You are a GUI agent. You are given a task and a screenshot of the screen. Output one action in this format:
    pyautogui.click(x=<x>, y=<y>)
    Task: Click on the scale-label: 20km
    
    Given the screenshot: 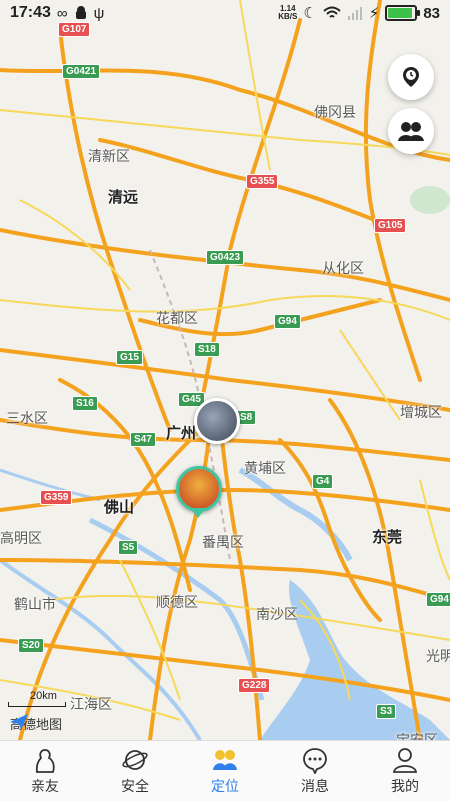 What is the action you would take?
    pyautogui.click(x=43, y=696)
    